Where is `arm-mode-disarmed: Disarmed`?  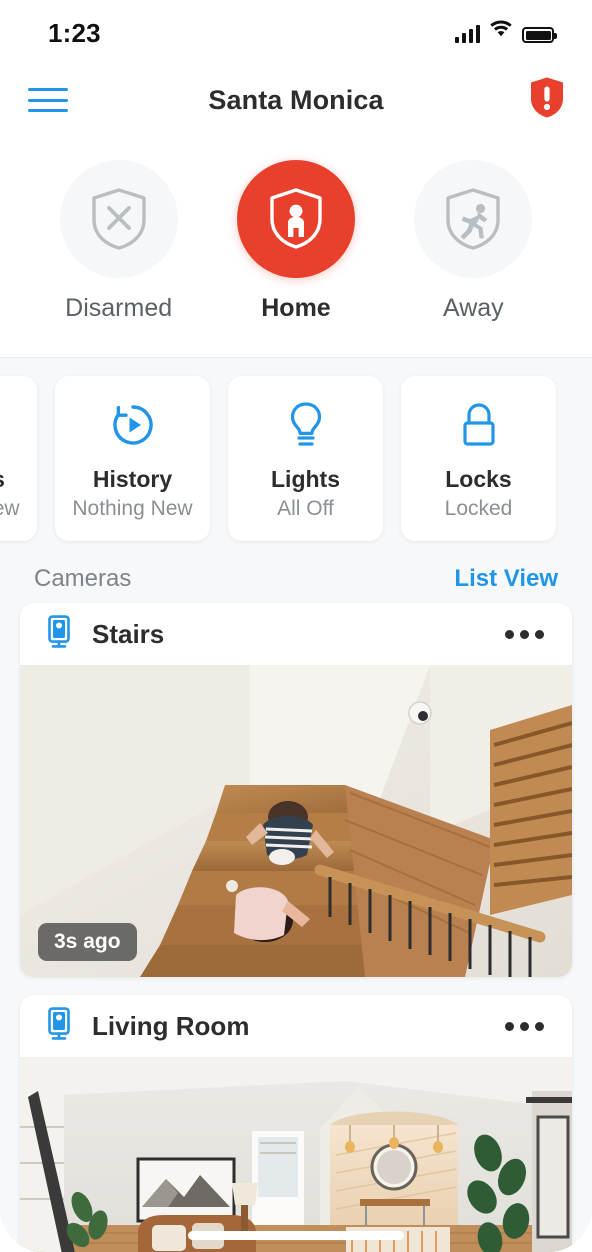 arm-mode-disarmed: Disarmed is located at coordinates (119, 241).